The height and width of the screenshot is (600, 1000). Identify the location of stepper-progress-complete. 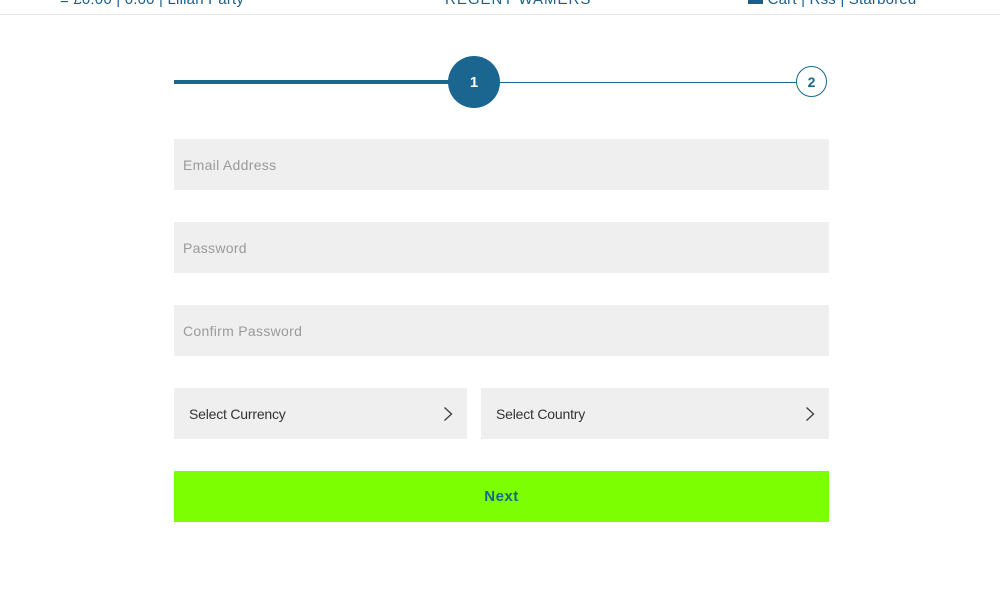
(314, 82).